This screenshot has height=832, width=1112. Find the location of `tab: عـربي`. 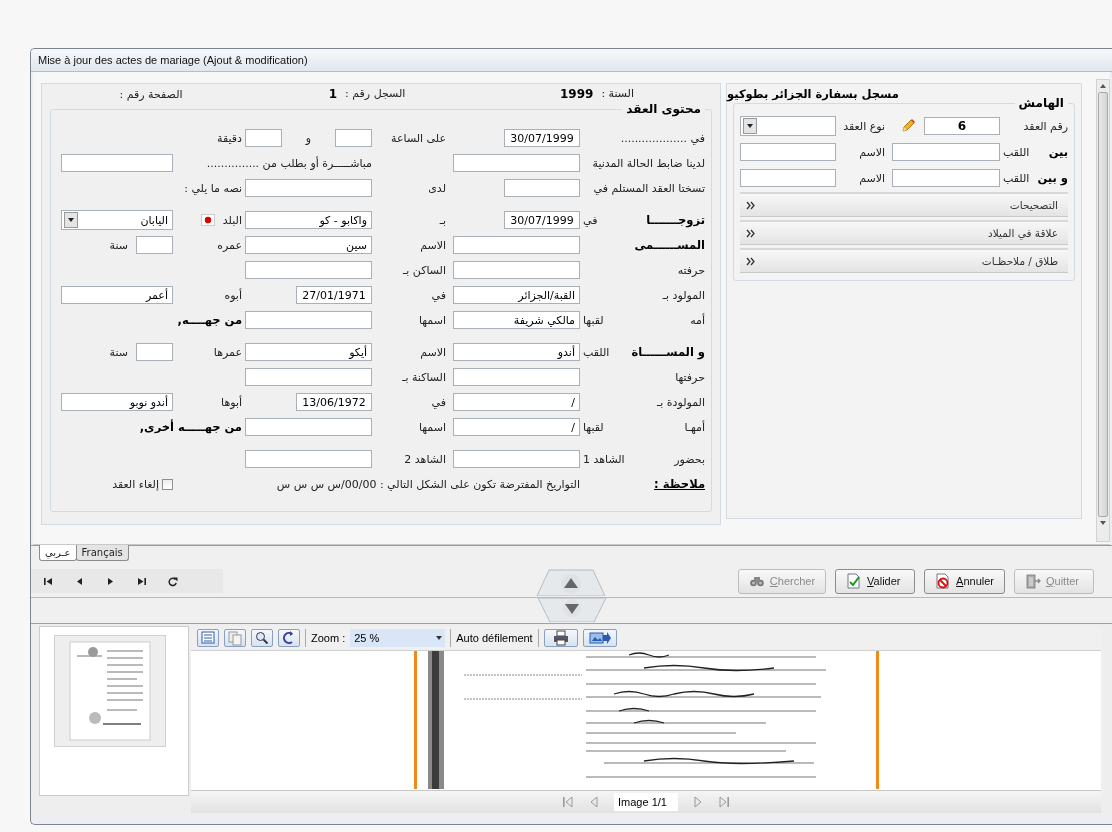

tab: عـربي is located at coordinates (58, 553).